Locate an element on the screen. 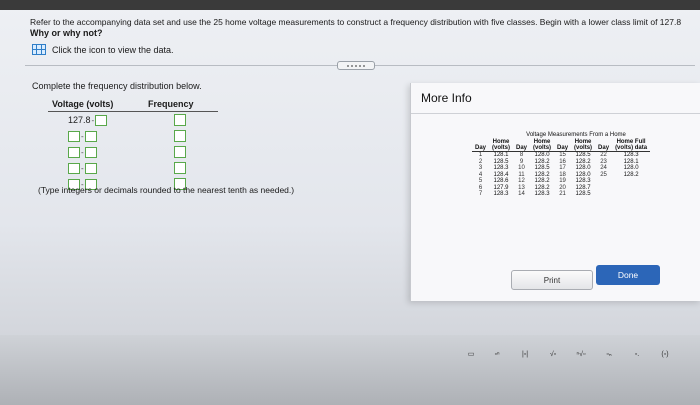 The height and width of the screenshot is (405, 700). view-data-link: Click the icon to view the data. is located at coordinates (103, 49).